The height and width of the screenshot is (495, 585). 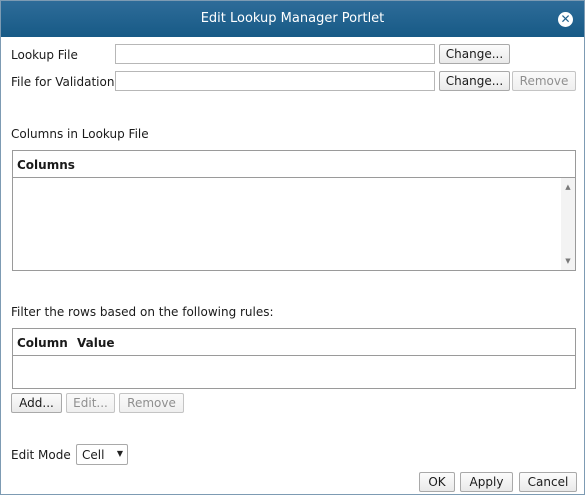 I want to click on ok-button: OK, so click(x=437, y=482).